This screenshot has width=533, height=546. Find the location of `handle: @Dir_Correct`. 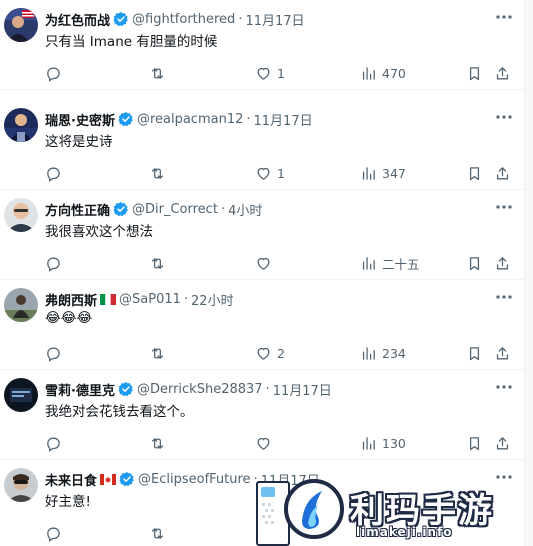

handle: @Dir_Correct is located at coordinates (175, 209).